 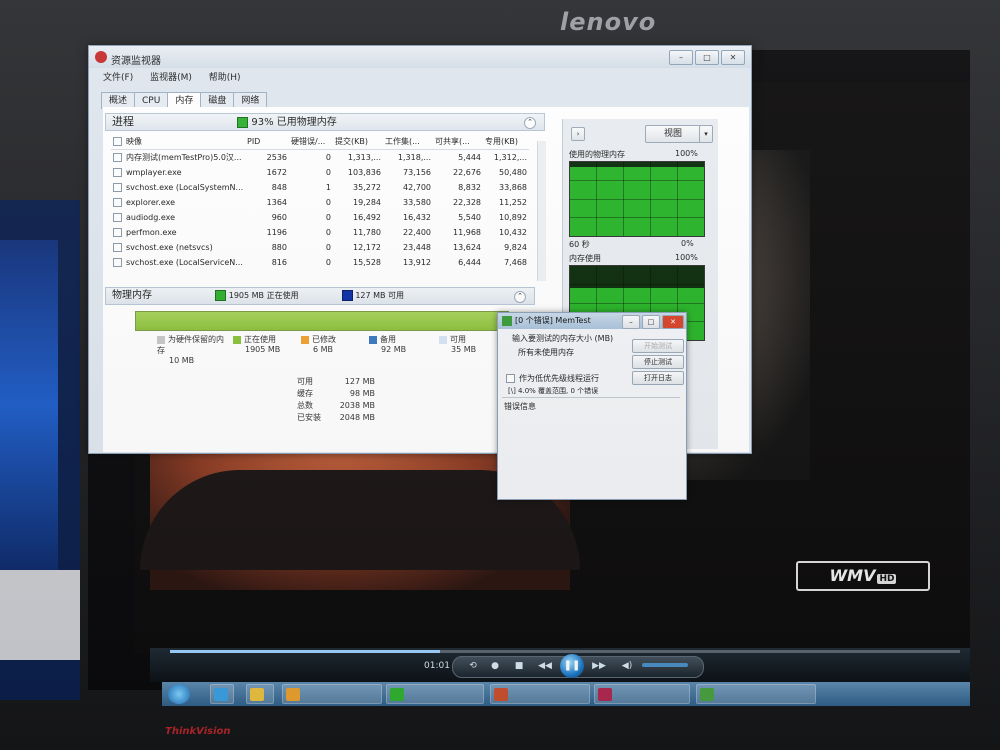 What do you see at coordinates (225, 78) in the screenshot?
I see `menu-help: 帮助(H)` at bounding box center [225, 78].